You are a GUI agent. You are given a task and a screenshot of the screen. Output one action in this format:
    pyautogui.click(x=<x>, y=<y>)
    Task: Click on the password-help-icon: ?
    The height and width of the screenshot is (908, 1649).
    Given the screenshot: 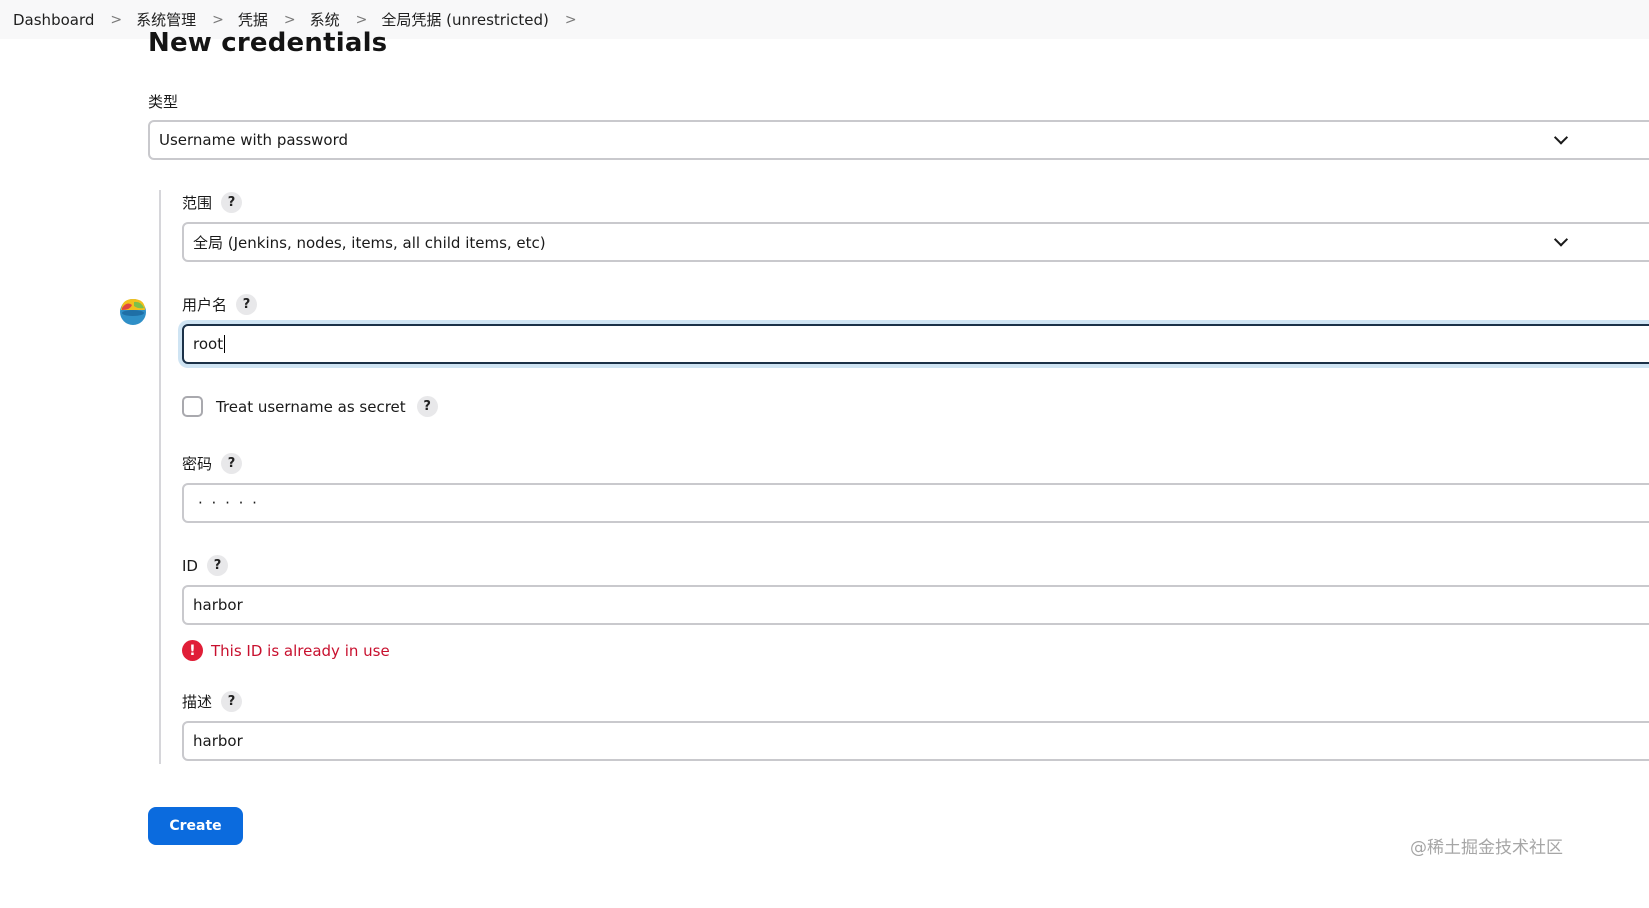 What is the action you would take?
    pyautogui.click(x=232, y=463)
    